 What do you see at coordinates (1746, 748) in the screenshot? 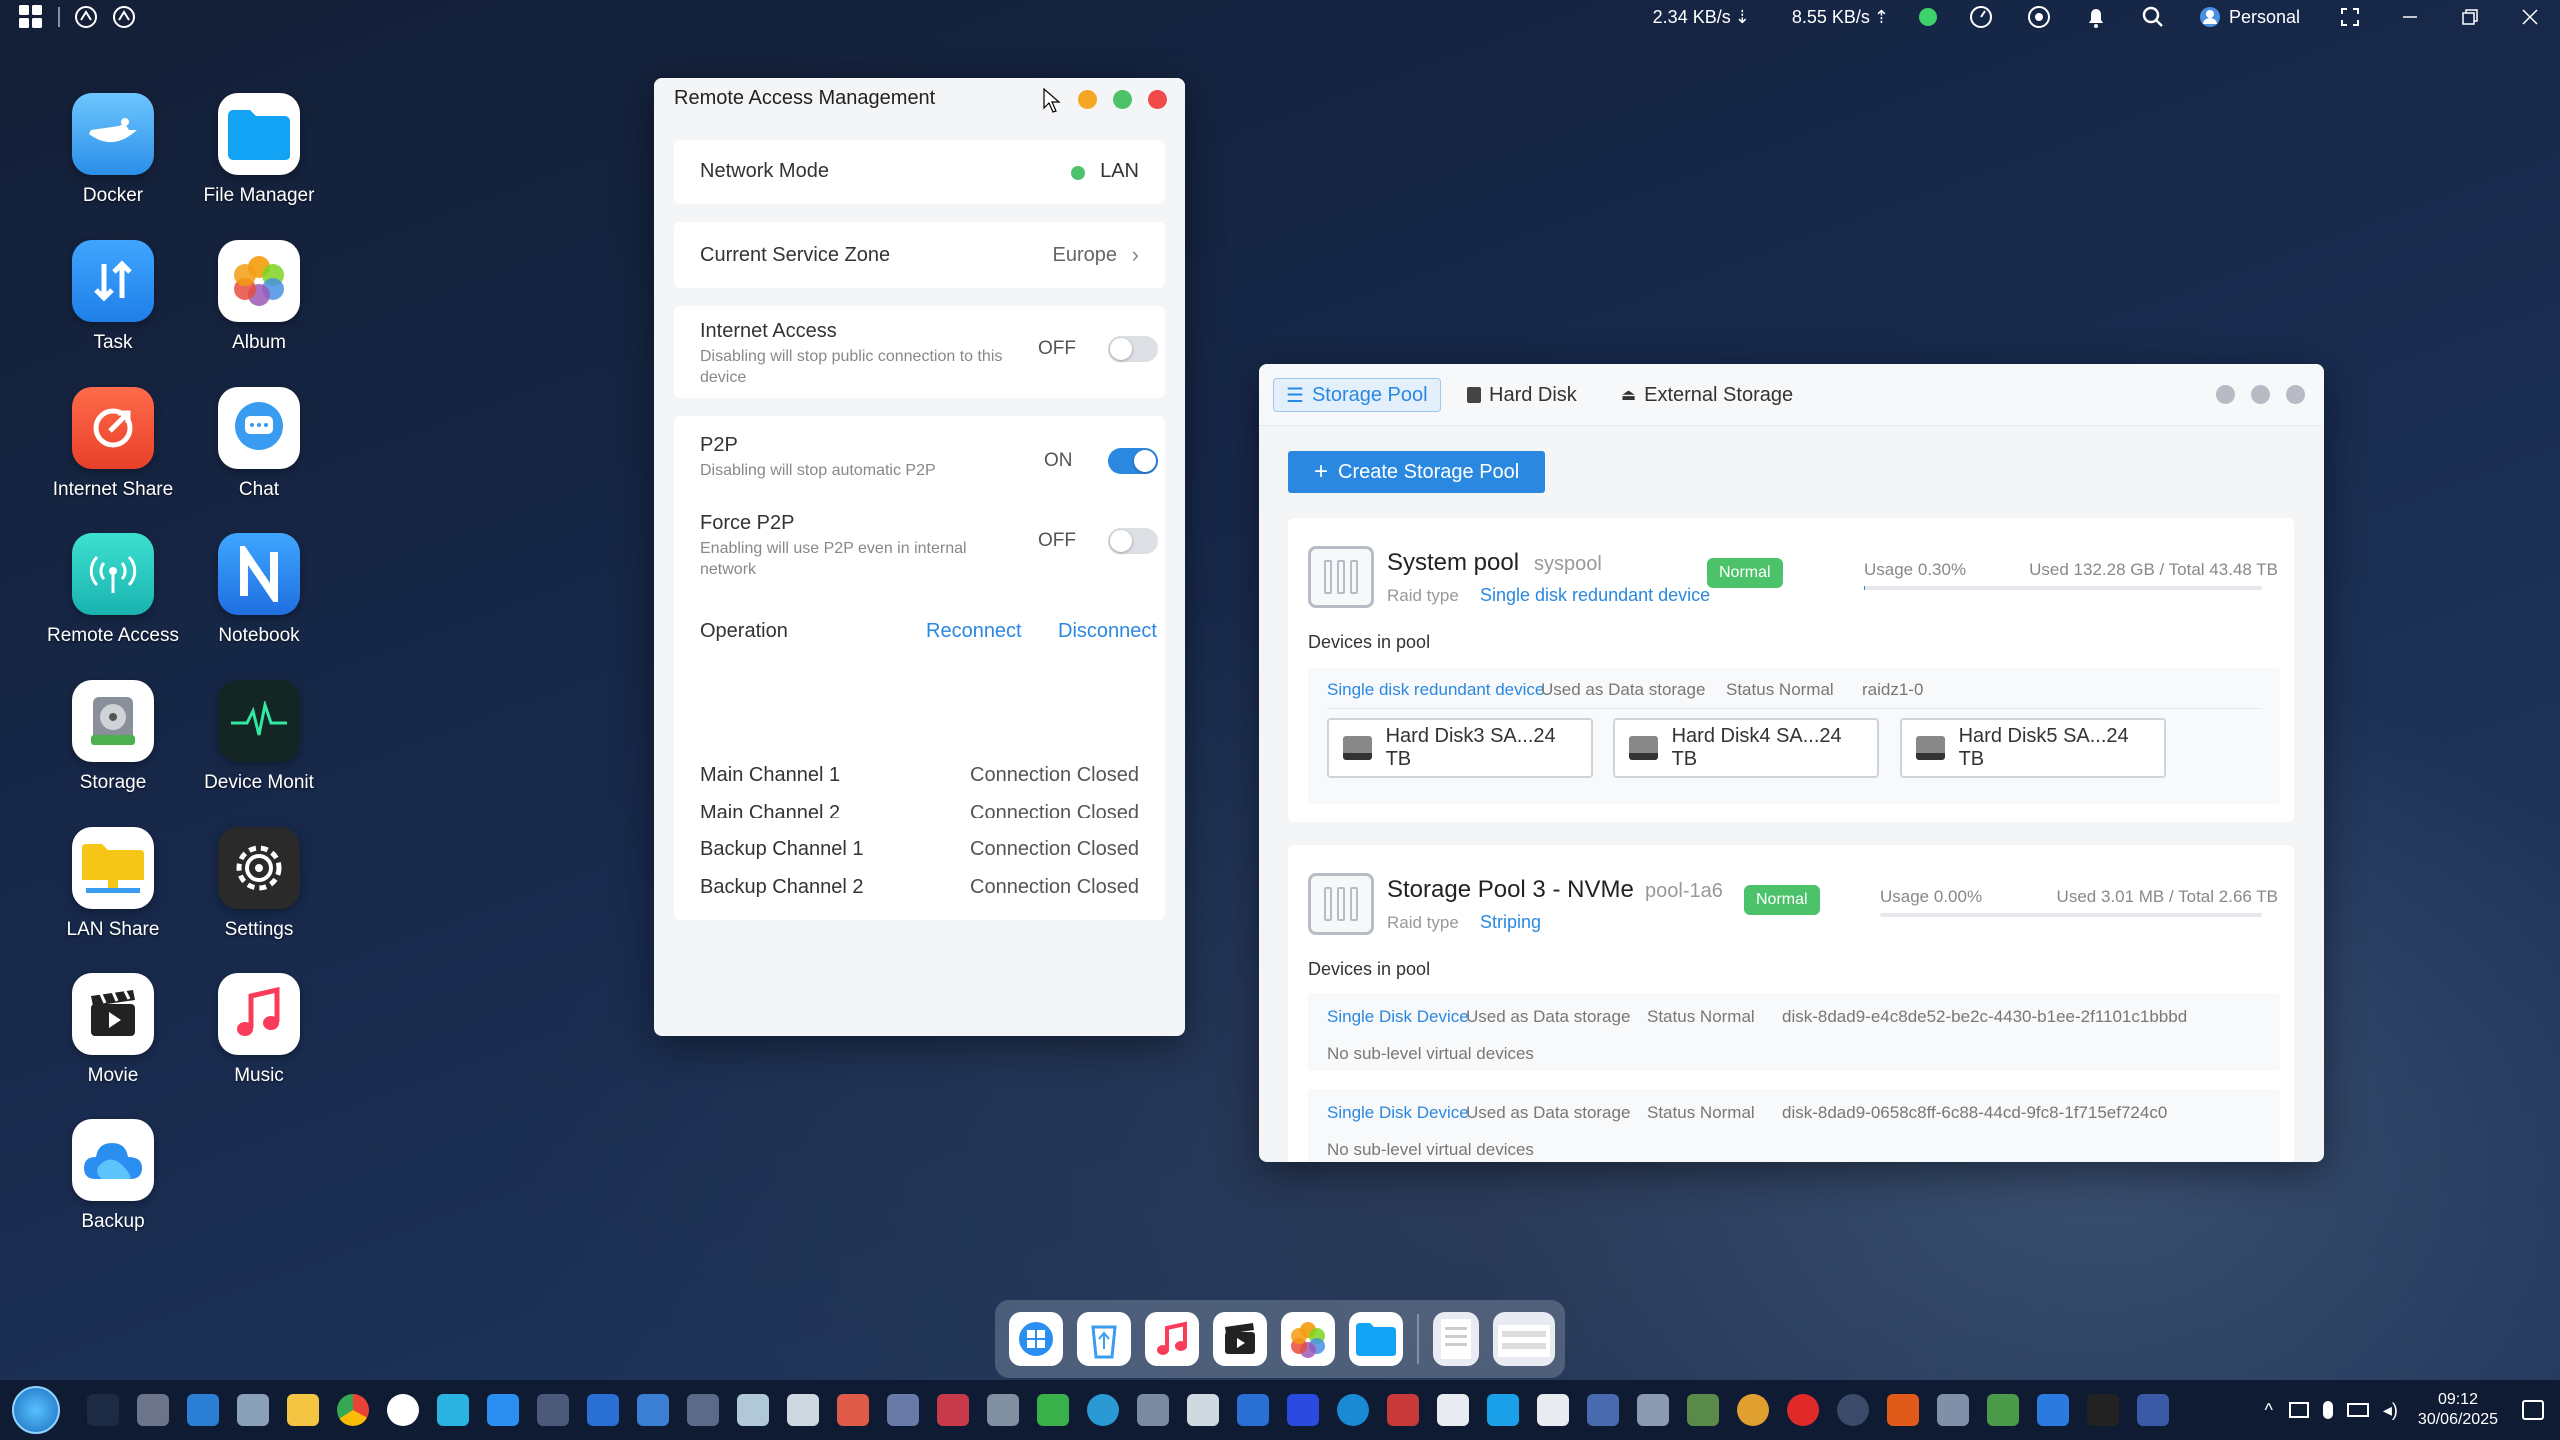
I see `disk-button: Hard Disk4 SA...24 TB` at bounding box center [1746, 748].